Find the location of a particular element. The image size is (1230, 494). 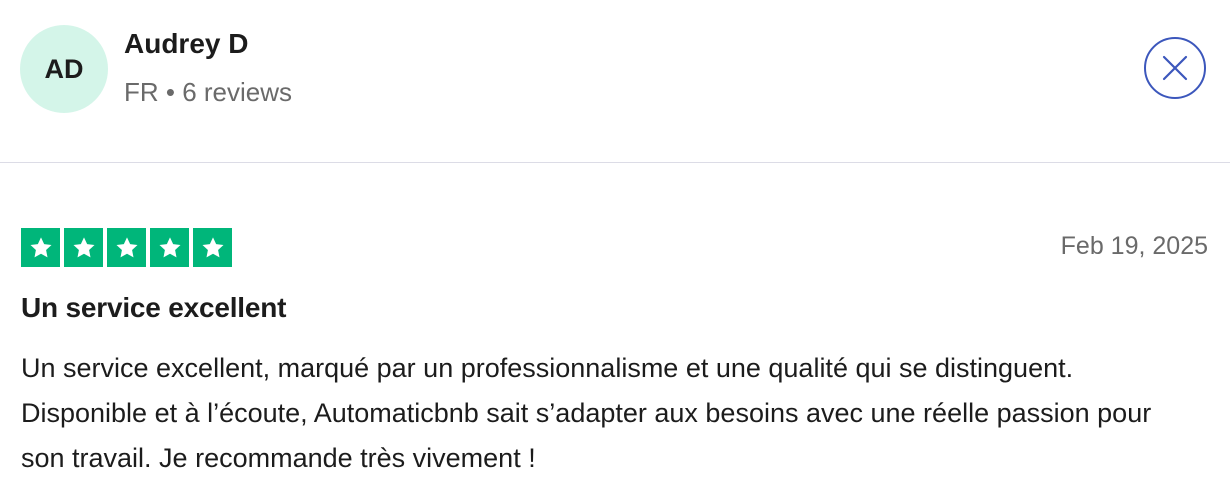

star-rating is located at coordinates (126, 247).